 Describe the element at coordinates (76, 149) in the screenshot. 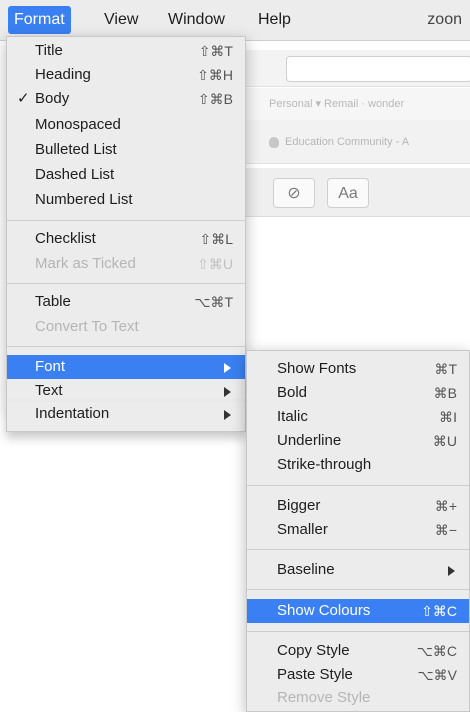

I see `menu-item-label: Bulleted List` at that location.